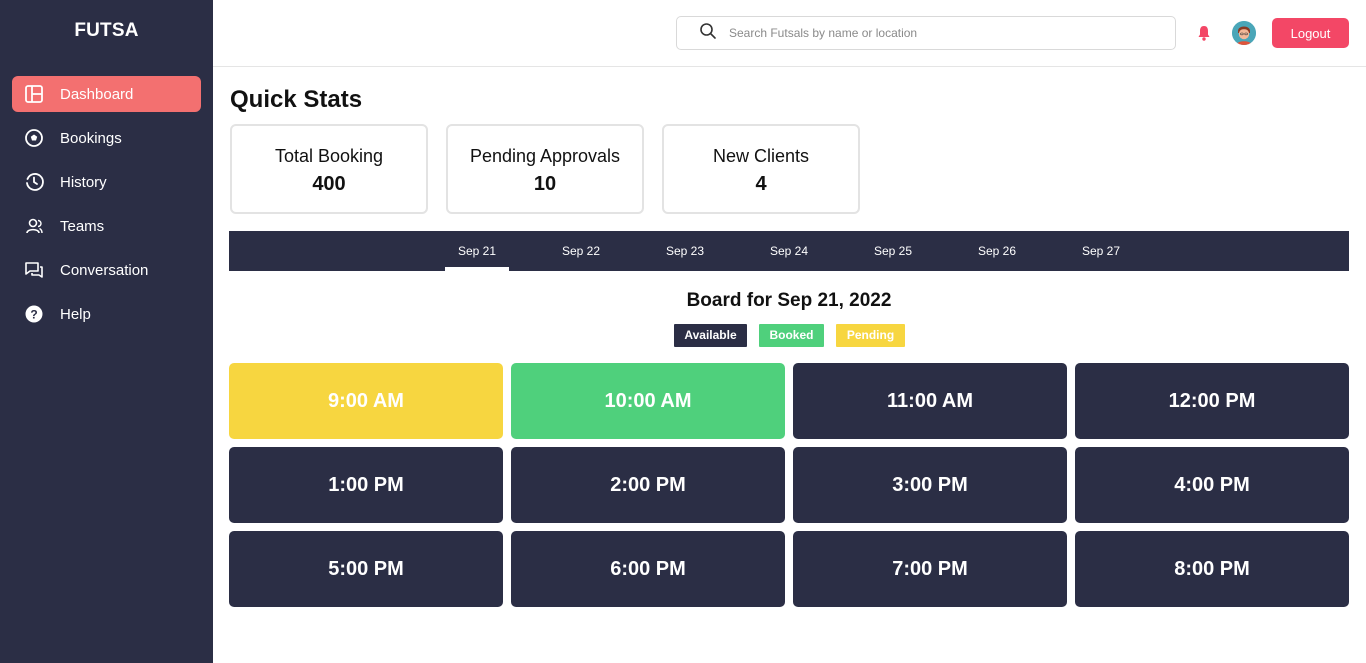 The width and height of the screenshot is (1366, 663). I want to click on stat-value: 4, so click(761, 184).